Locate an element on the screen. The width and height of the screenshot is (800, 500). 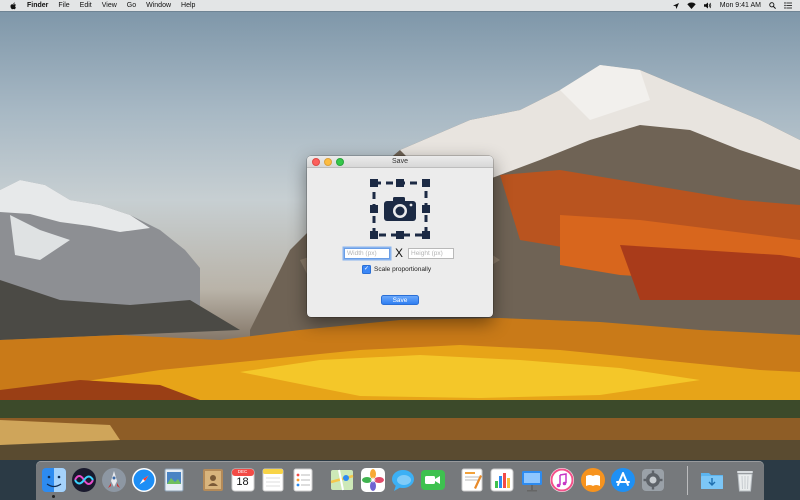
dock-pages-icon is located at coordinates (471, 479).